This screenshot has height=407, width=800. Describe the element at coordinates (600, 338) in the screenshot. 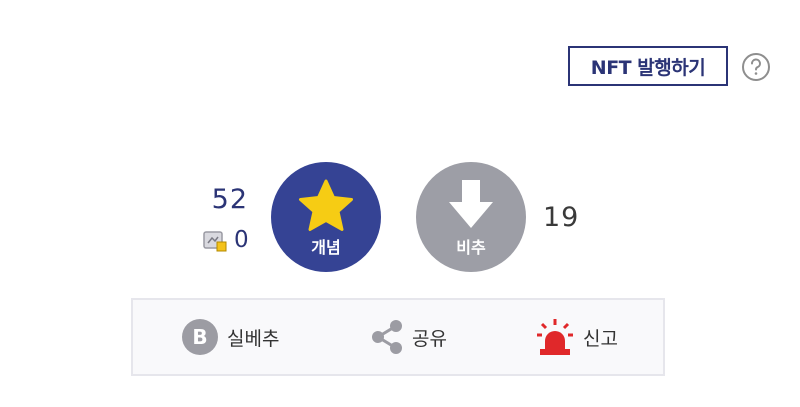

I see `report-label: 신고` at that location.